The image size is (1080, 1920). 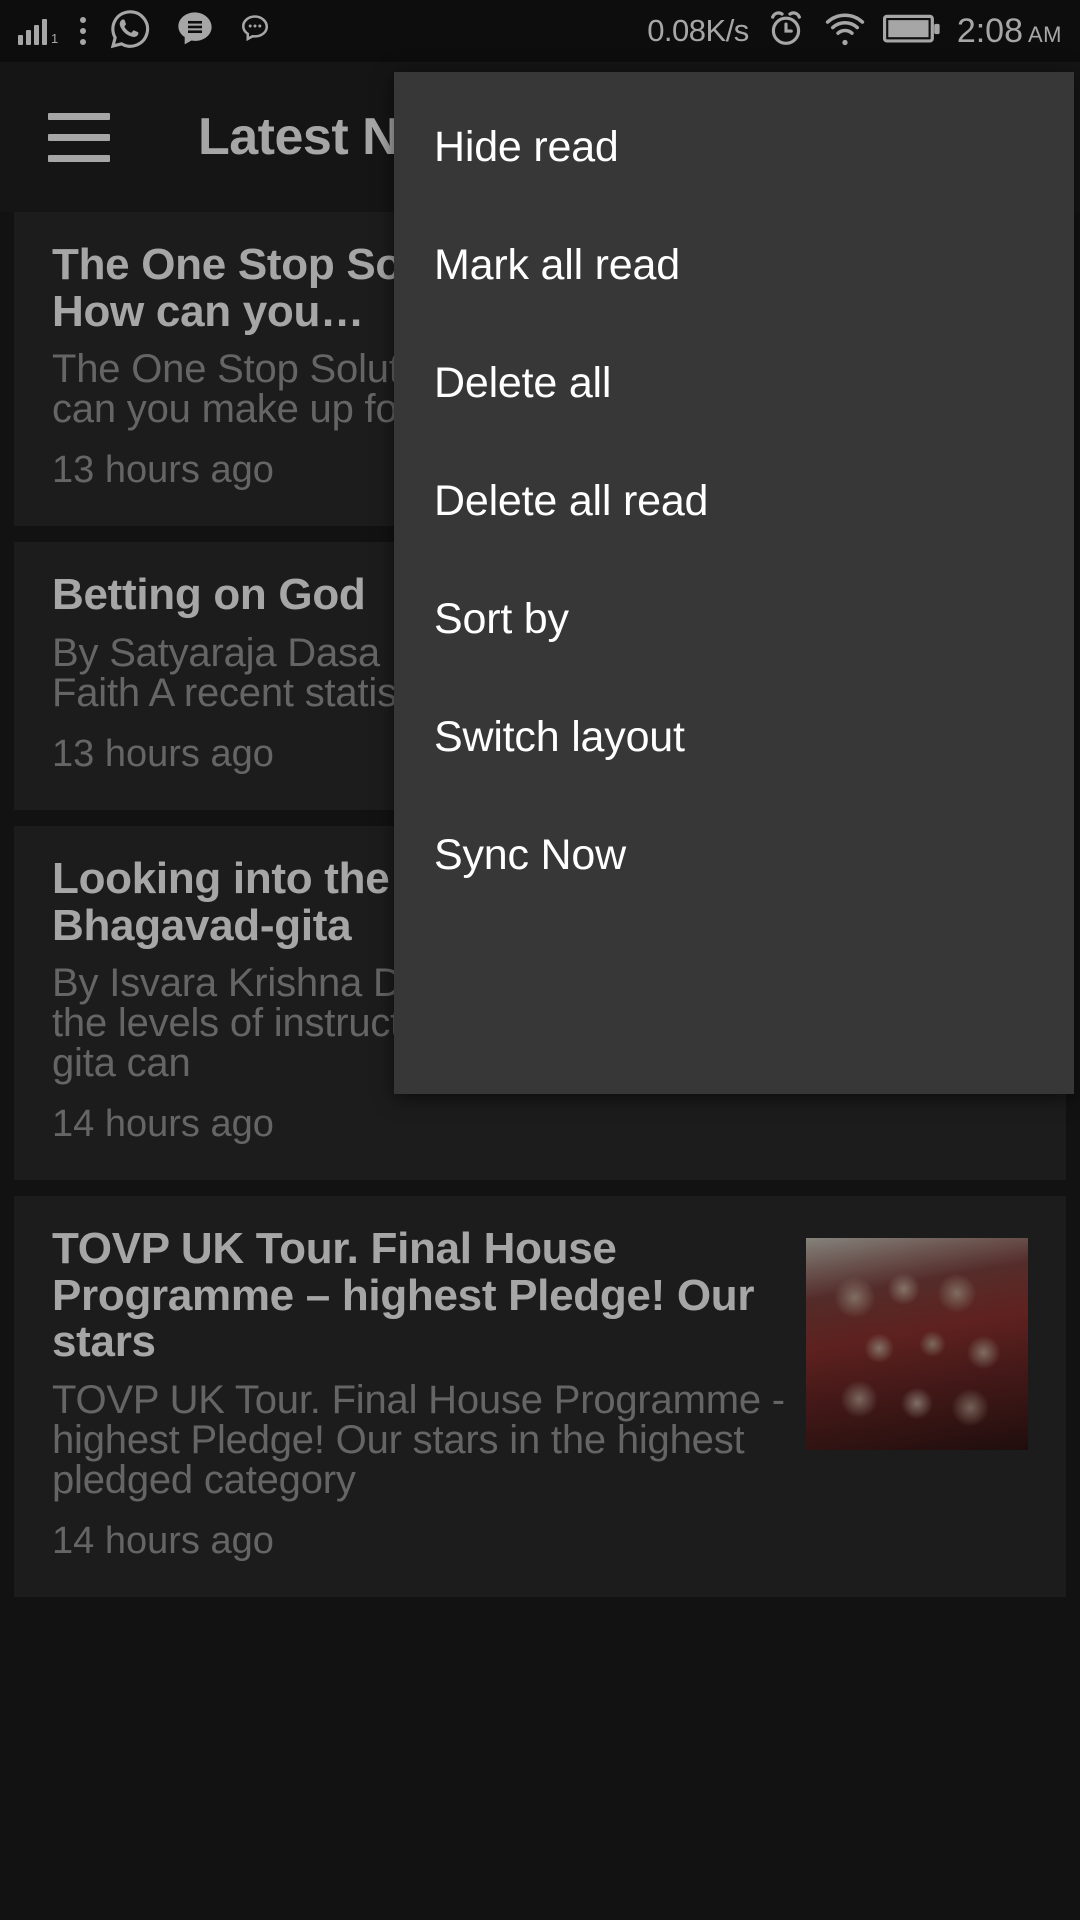 I want to click on menu-item-mark-all-read: Mark all read, so click(x=734, y=265).